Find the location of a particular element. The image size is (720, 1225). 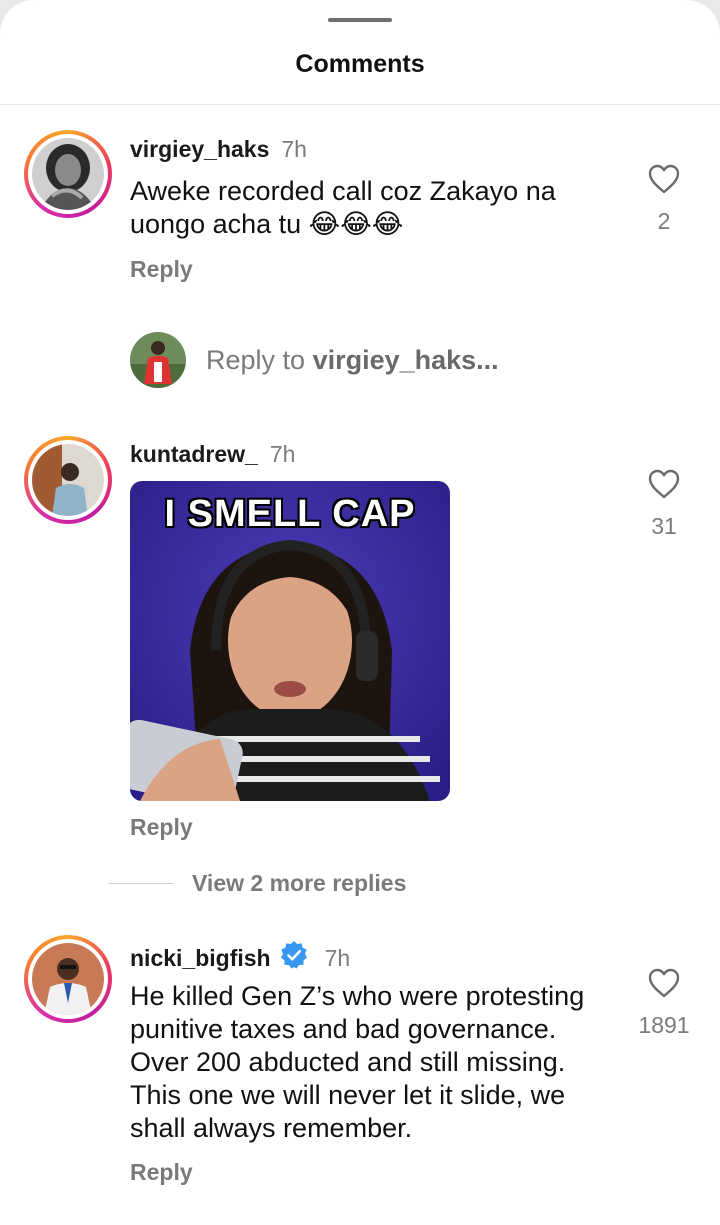

like-count: 1891 is located at coordinates (664, 1025).